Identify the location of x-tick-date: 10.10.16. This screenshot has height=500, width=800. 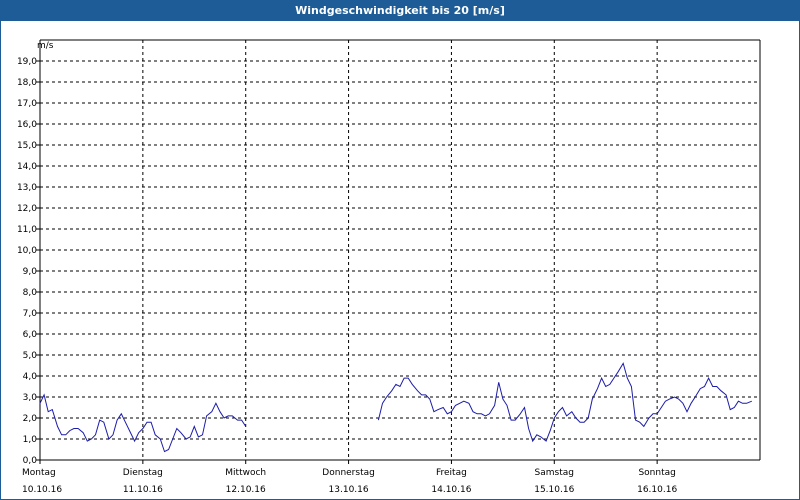
(42, 490).